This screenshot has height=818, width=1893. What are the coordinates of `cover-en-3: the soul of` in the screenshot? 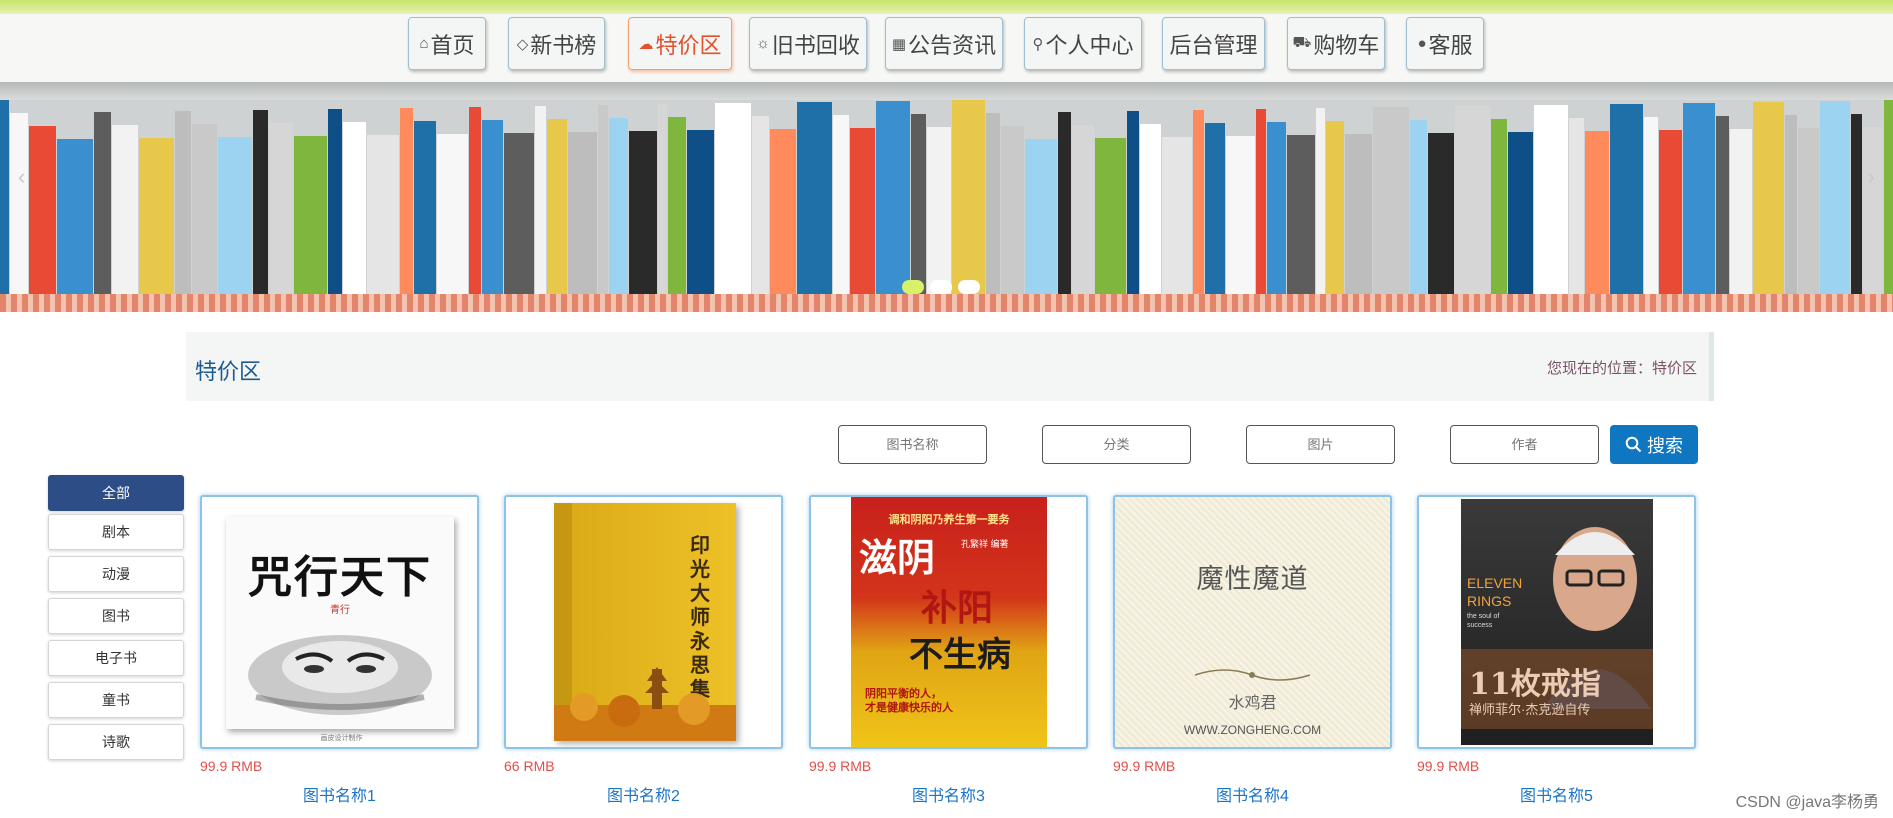 It's located at (1483, 616).